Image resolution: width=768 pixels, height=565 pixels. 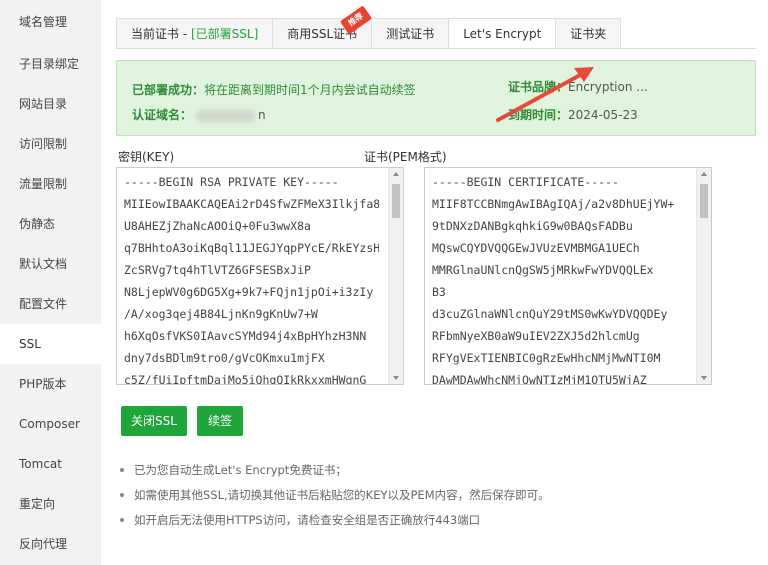 What do you see at coordinates (553, 204) in the screenshot?
I see `cert-line: MIIF8TCCBNmgAwIBAgIQAj/a2v8DhUEjYW+` at bounding box center [553, 204].